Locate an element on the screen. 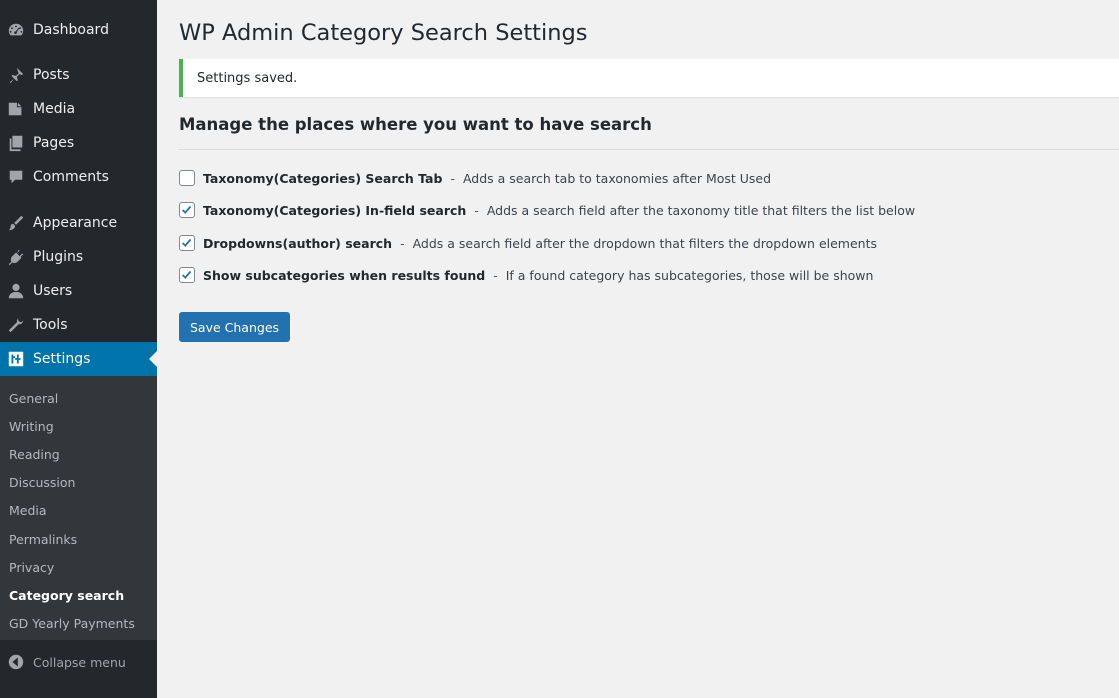 The width and height of the screenshot is (1119, 698). option-label: Show subcategories when results found is located at coordinates (344, 275).